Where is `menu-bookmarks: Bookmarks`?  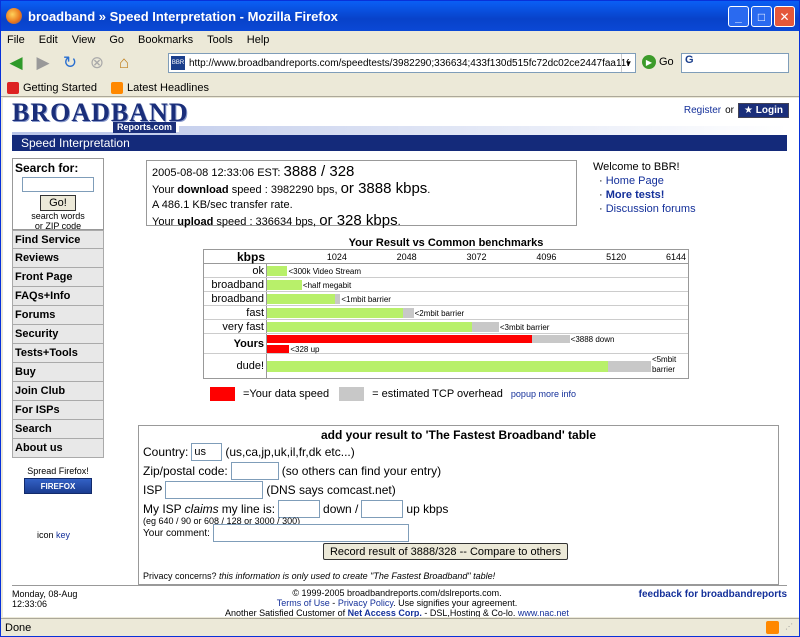 menu-bookmarks: Bookmarks is located at coordinates (165, 40).